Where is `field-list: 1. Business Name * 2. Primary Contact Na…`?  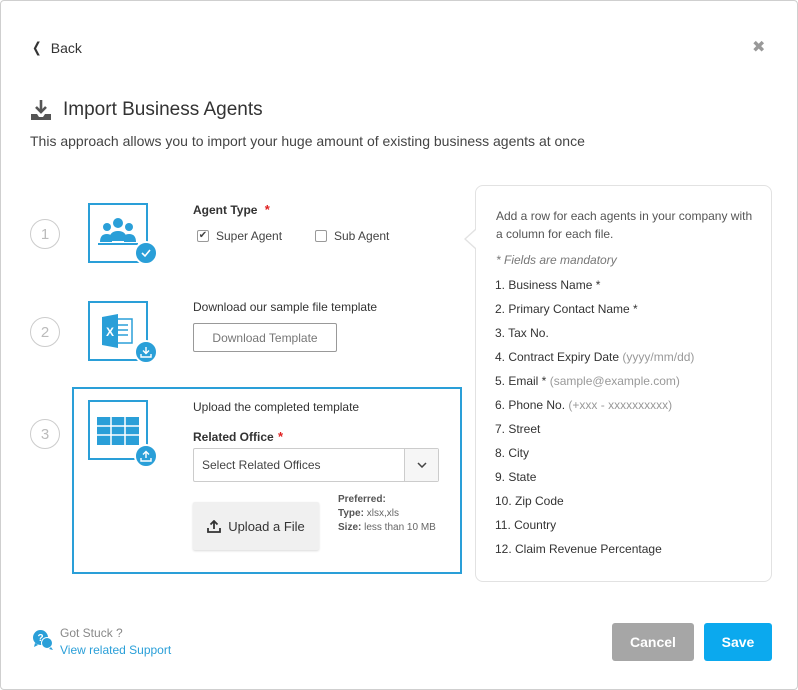 field-list: 1. Business Name * 2. Primary Contact Na… is located at coordinates (594, 421).